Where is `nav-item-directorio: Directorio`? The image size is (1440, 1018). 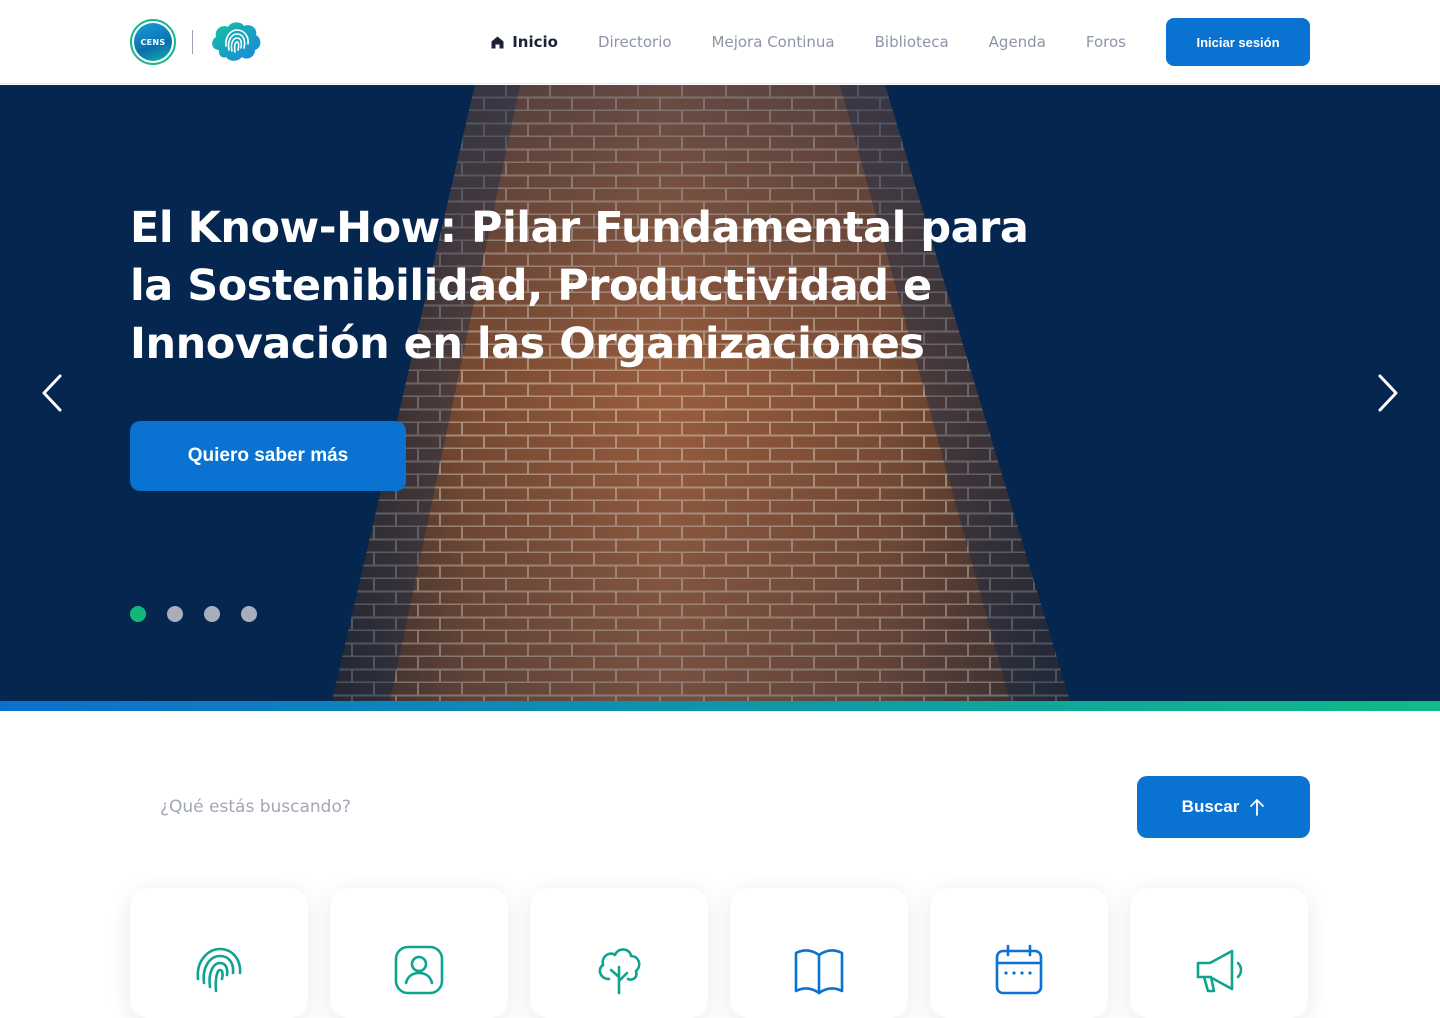
nav-item-directorio: Directorio is located at coordinates (635, 42).